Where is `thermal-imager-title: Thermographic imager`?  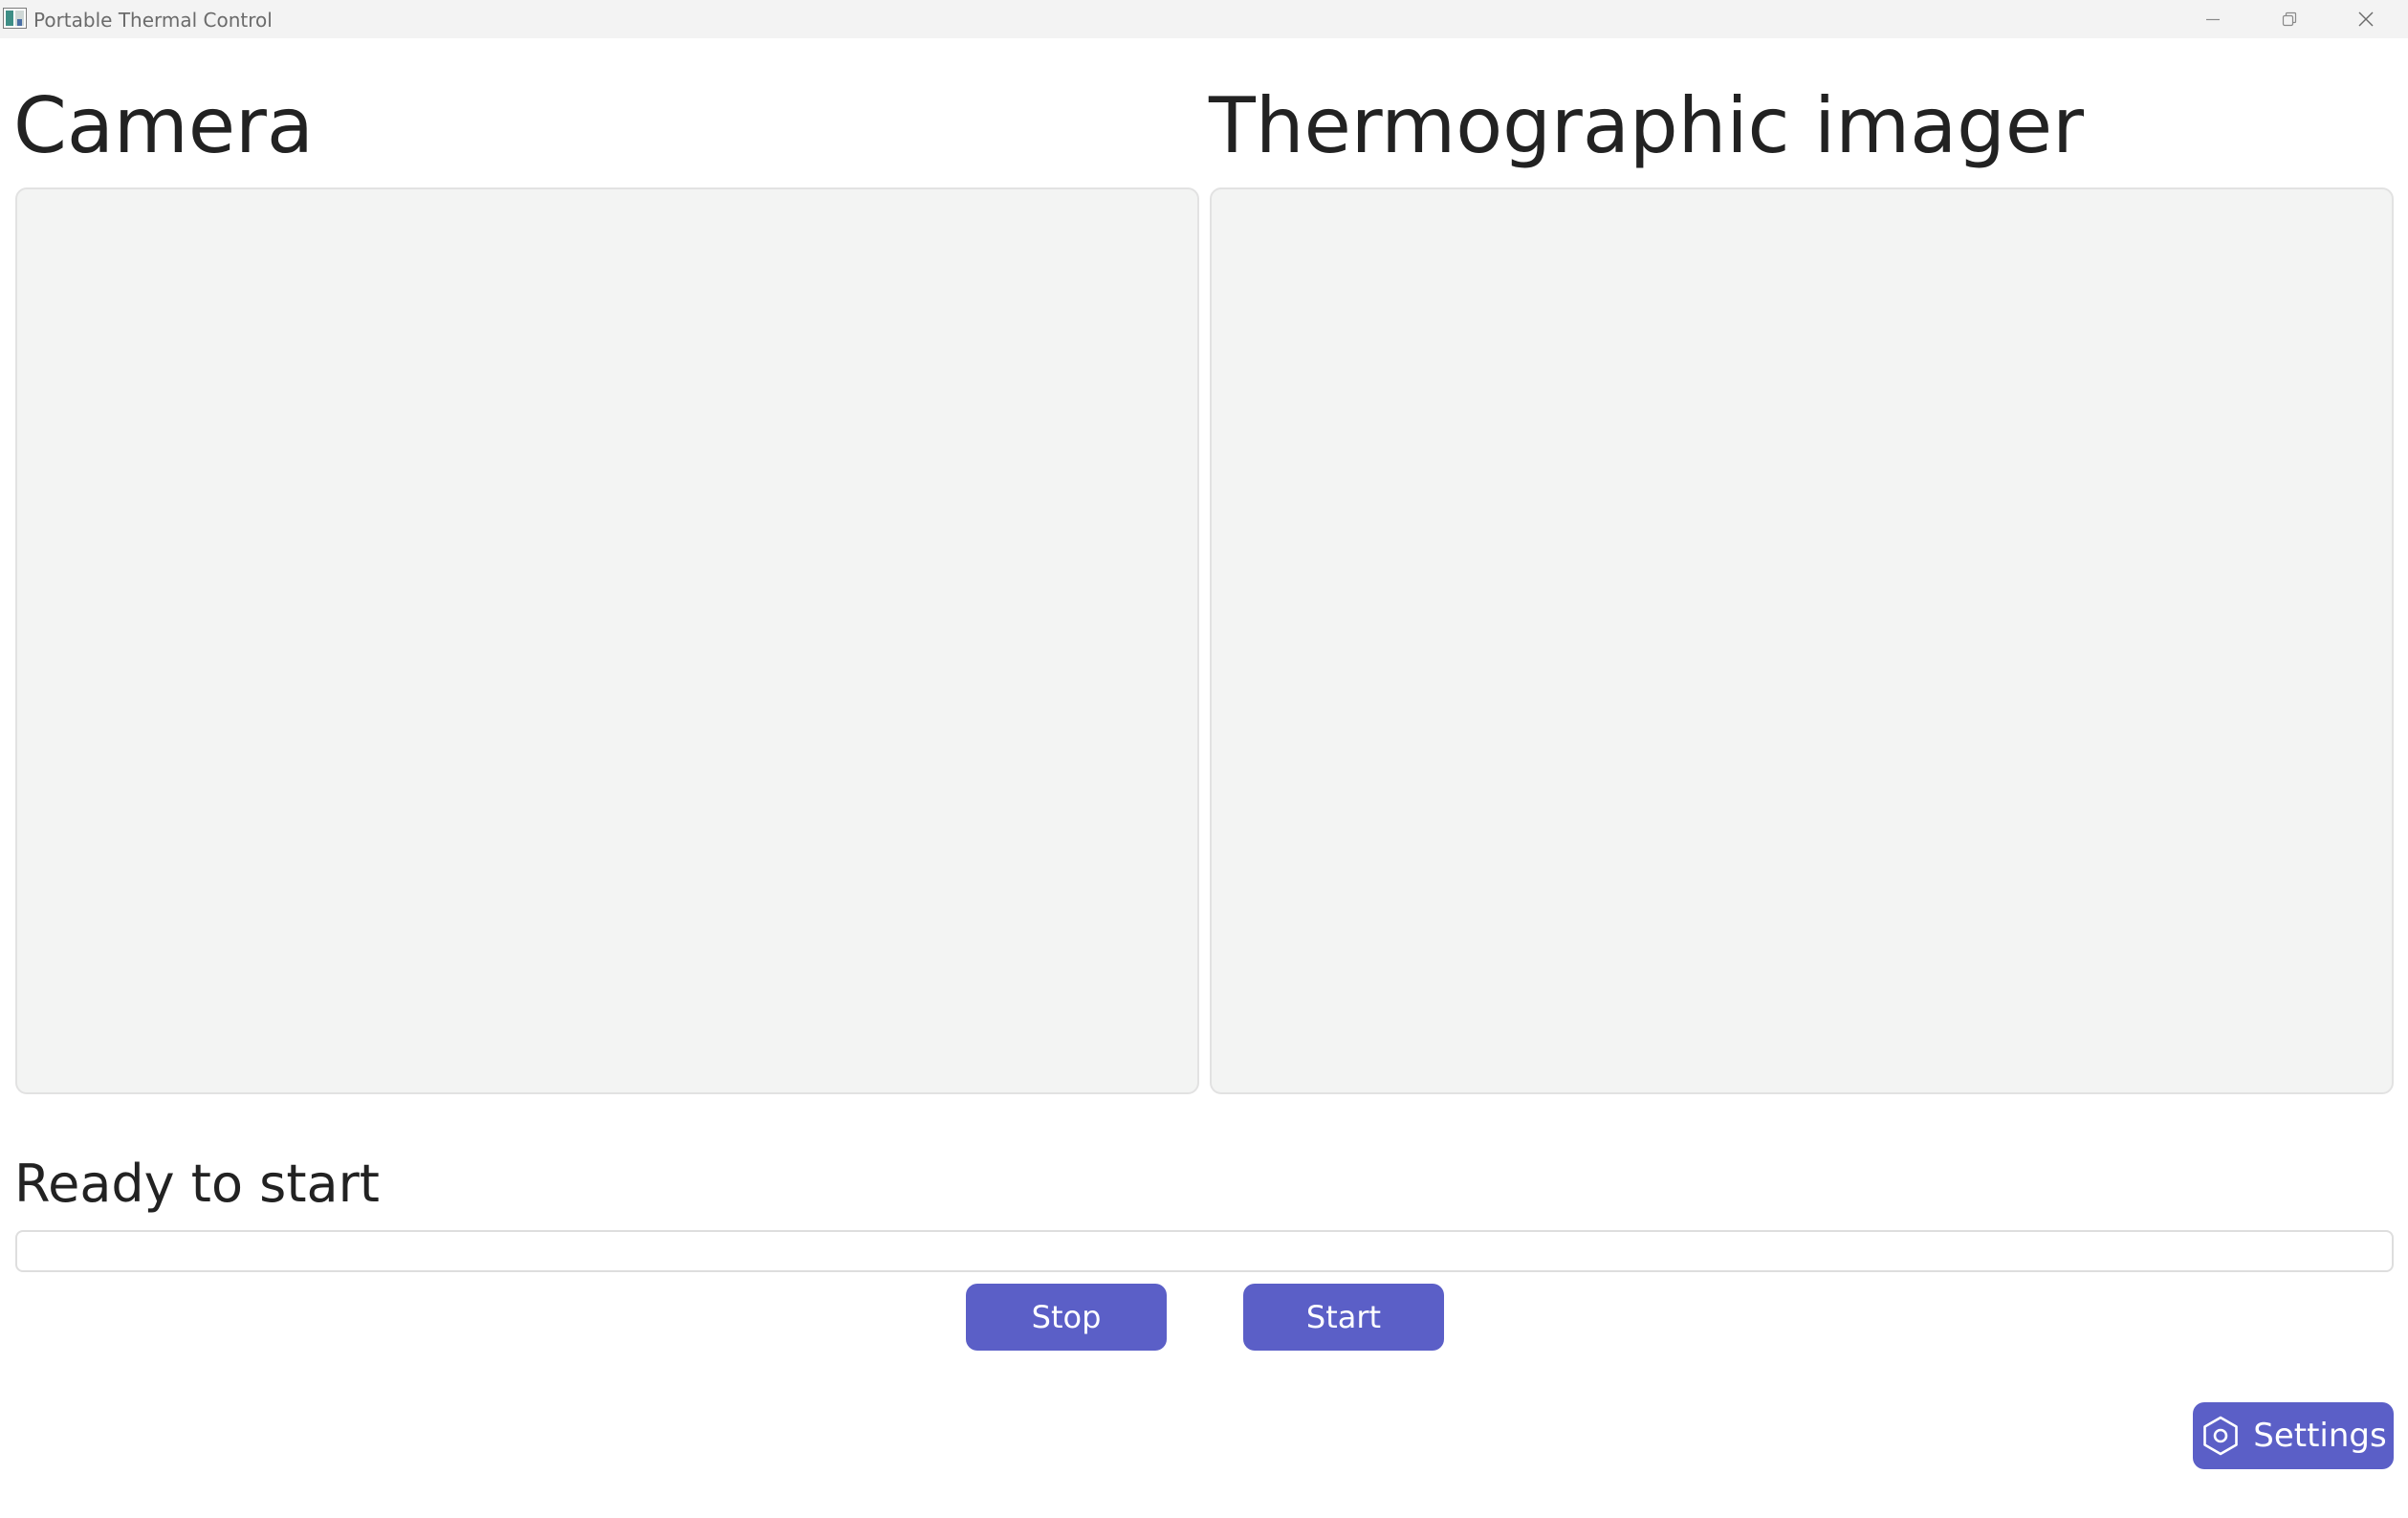
thermal-imager-title: Thermographic imager is located at coordinates (1647, 125).